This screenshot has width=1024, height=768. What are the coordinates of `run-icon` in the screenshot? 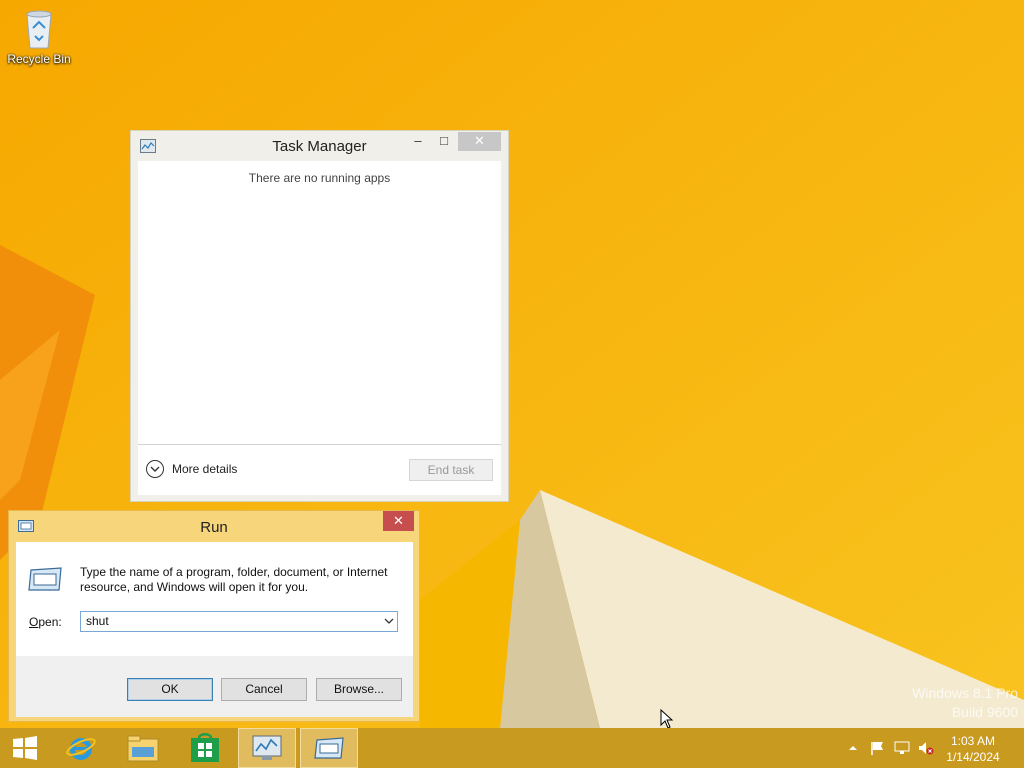 It's located at (329, 748).